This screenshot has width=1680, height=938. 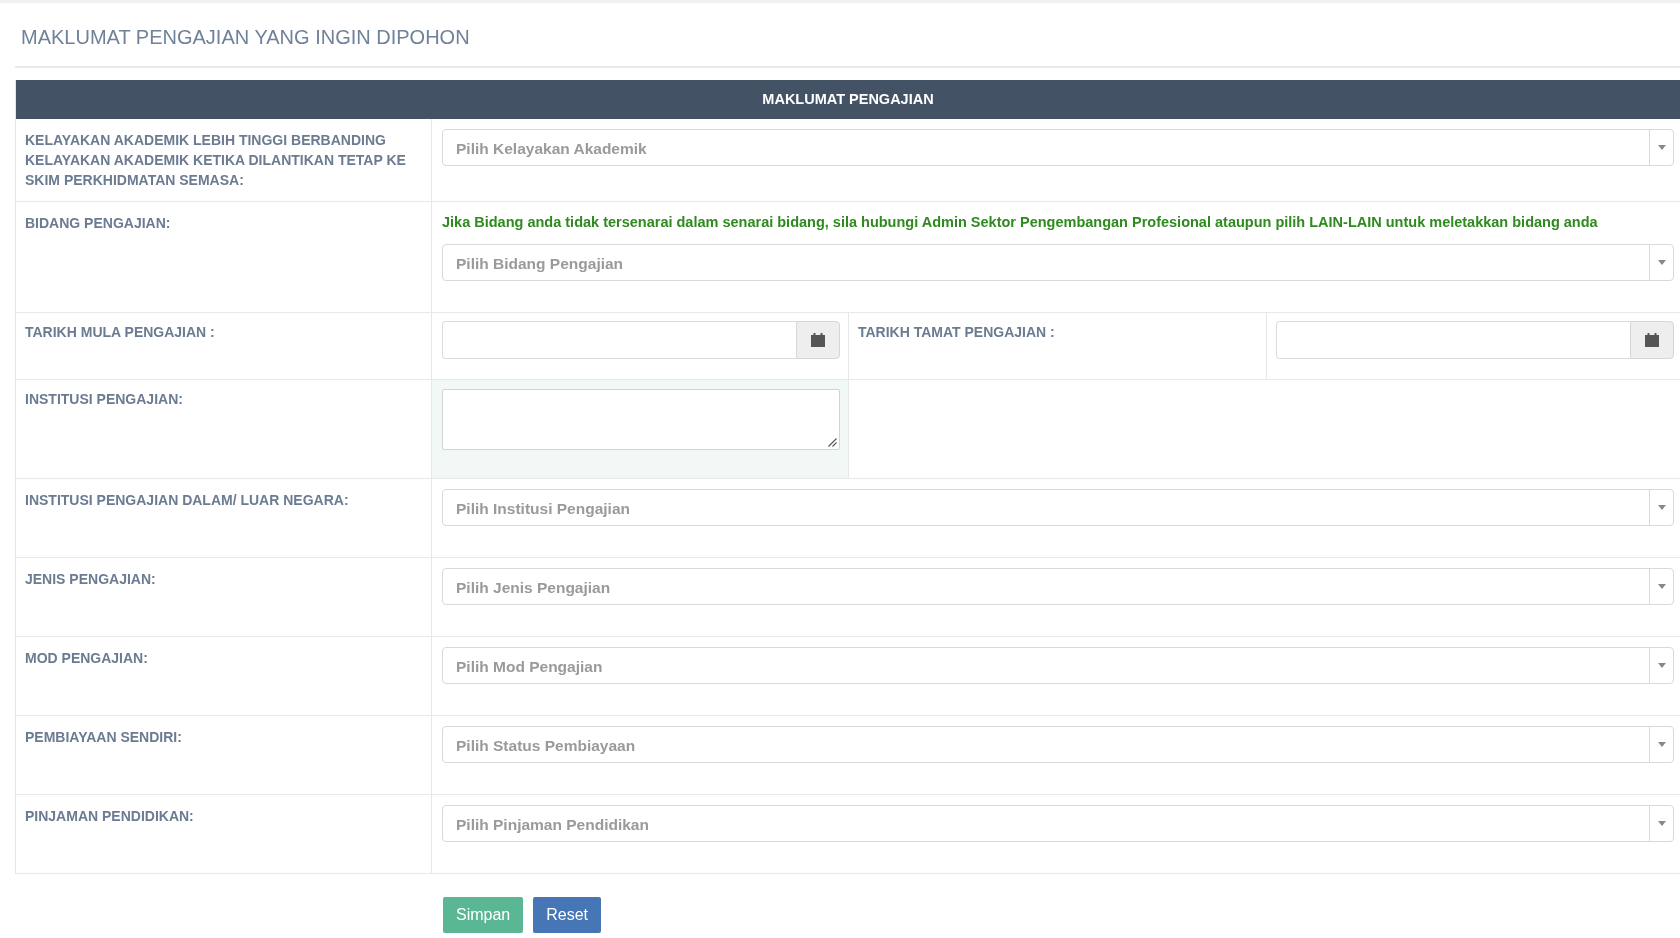 What do you see at coordinates (1058, 346) in the screenshot?
I see `field-label: TARIKH TAMAT PENGAJIAN :` at bounding box center [1058, 346].